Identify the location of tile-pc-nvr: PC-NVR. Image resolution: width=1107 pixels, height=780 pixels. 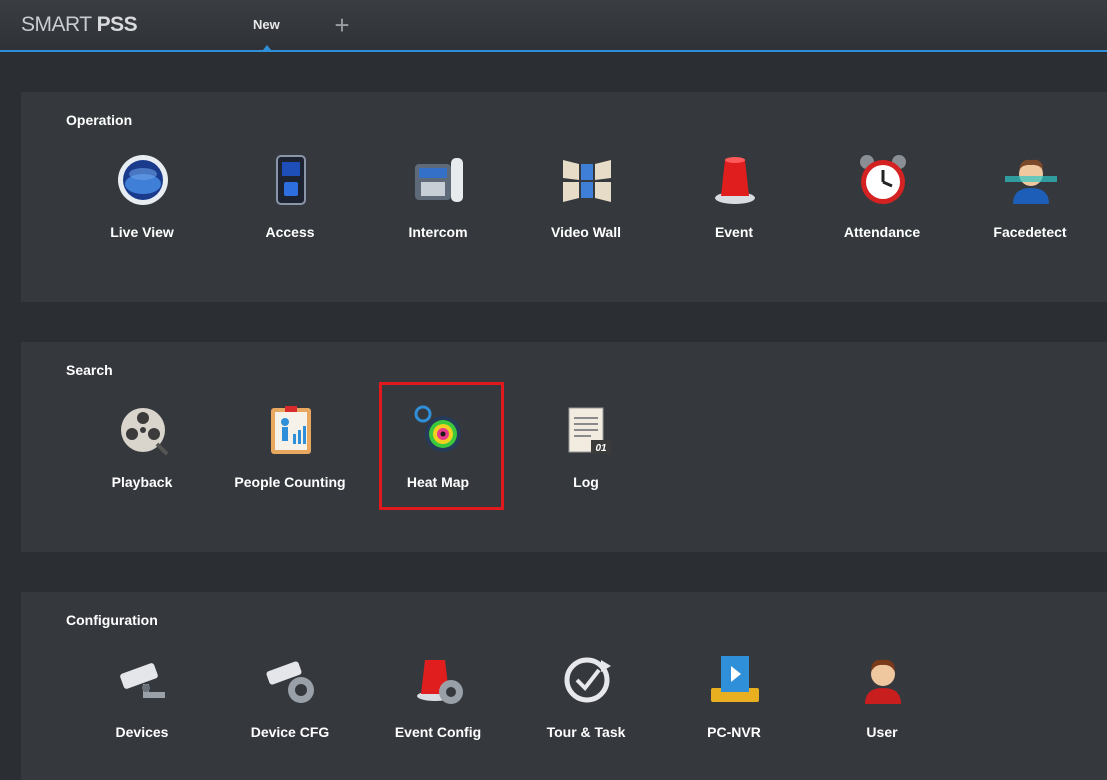
(734, 698).